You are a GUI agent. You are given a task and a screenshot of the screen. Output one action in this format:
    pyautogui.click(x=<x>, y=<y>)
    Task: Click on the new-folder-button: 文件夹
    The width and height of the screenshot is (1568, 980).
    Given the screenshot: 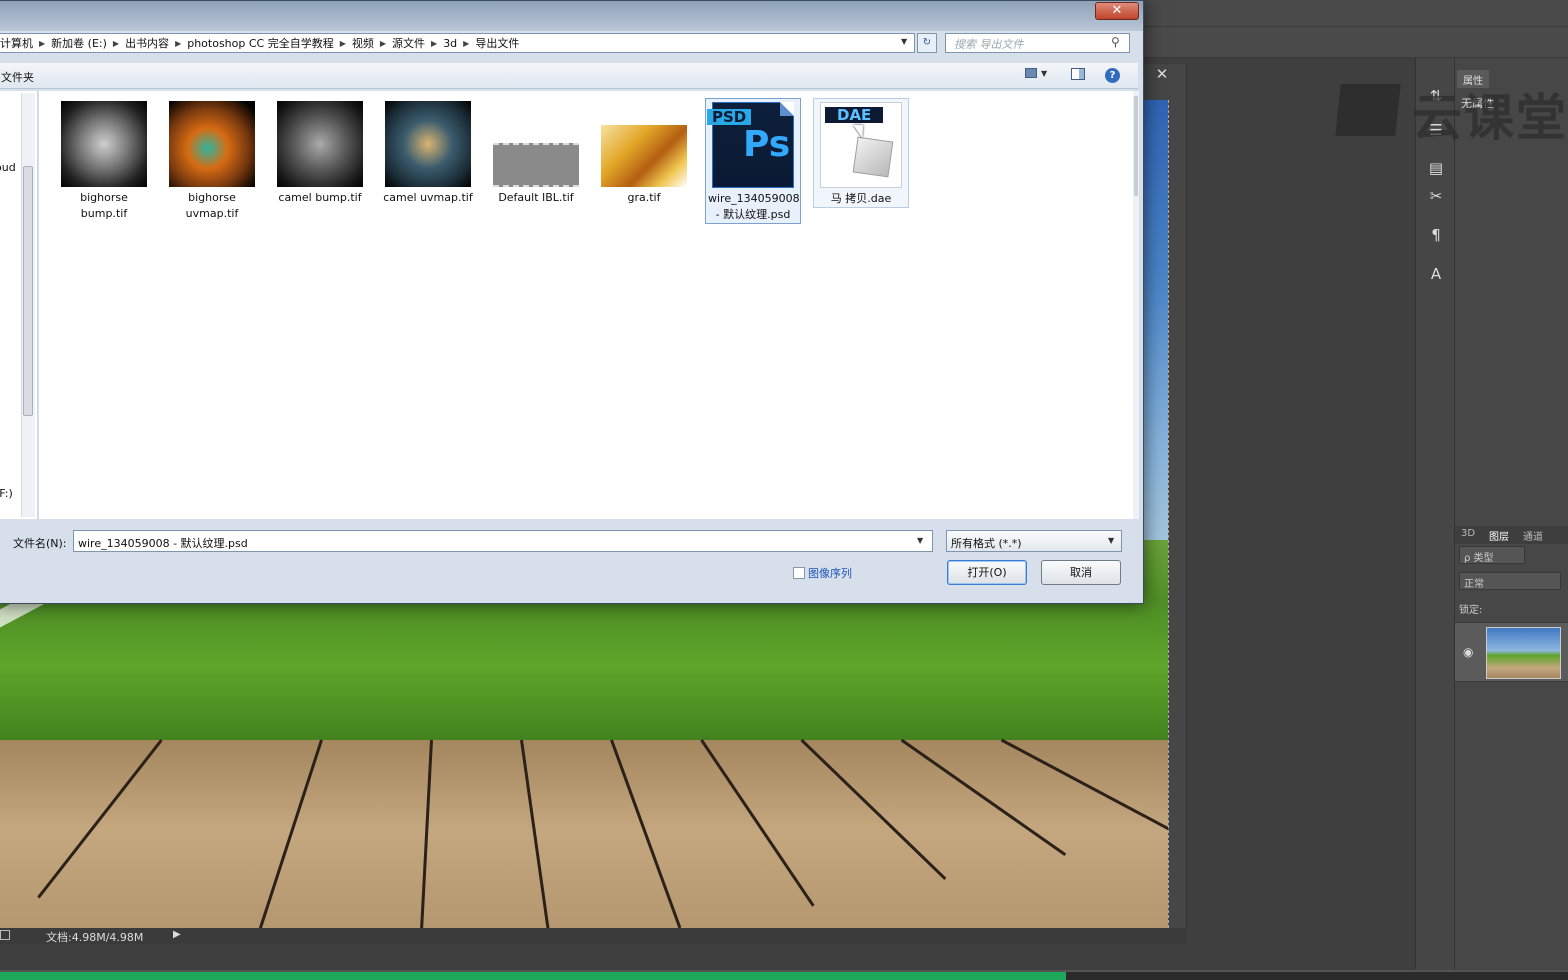 What is the action you would take?
    pyautogui.click(x=17, y=77)
    